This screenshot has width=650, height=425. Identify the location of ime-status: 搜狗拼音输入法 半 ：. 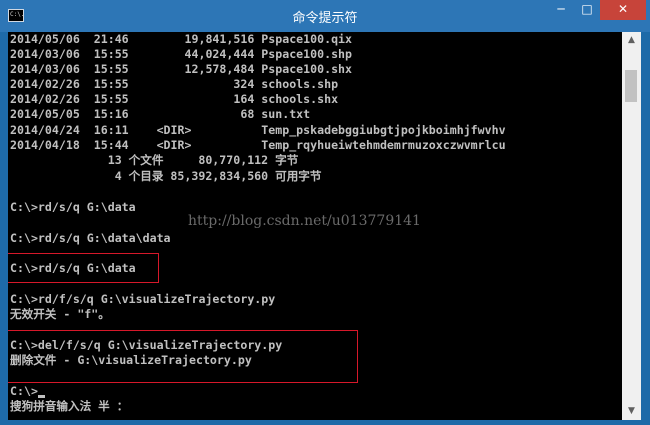
(69, 406).